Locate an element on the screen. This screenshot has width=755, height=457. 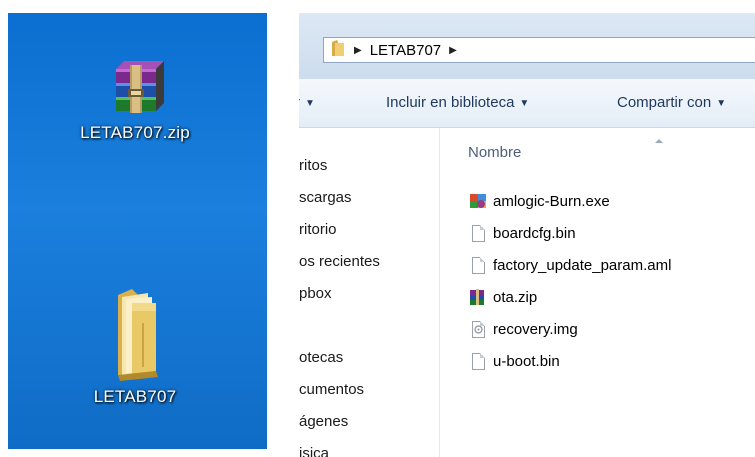
nav-item-music: isica is located at coordinates (314, 451).